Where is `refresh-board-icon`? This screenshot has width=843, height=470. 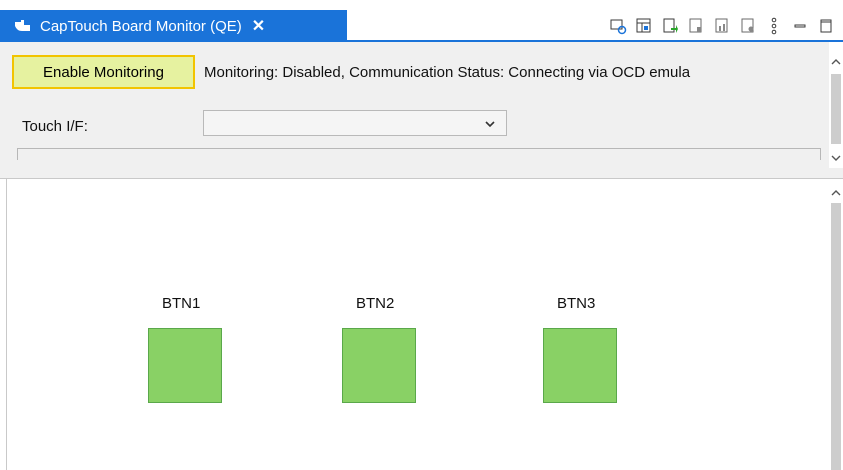 refresh-board-icon is located at coordinates (618, 26).